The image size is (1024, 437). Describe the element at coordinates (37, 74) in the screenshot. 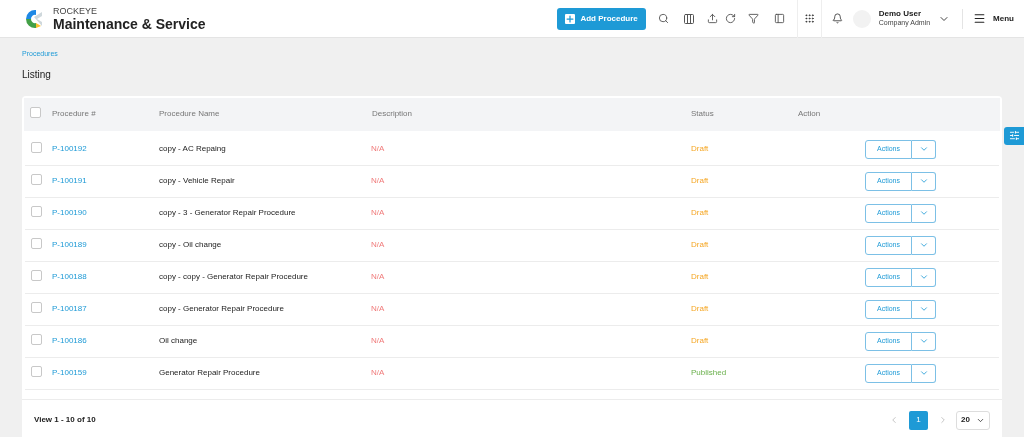

I see `page-title: Listing` at that location.